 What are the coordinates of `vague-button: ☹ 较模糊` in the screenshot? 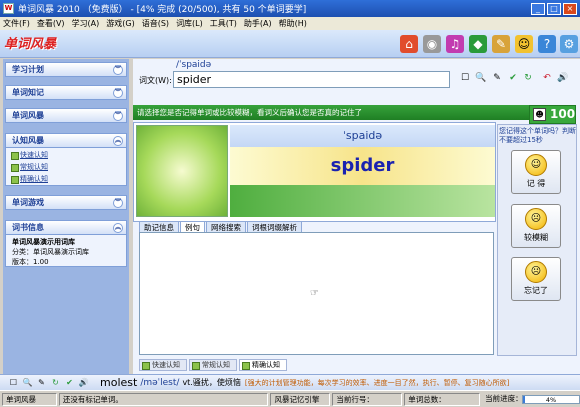 It's located at (536, 226).